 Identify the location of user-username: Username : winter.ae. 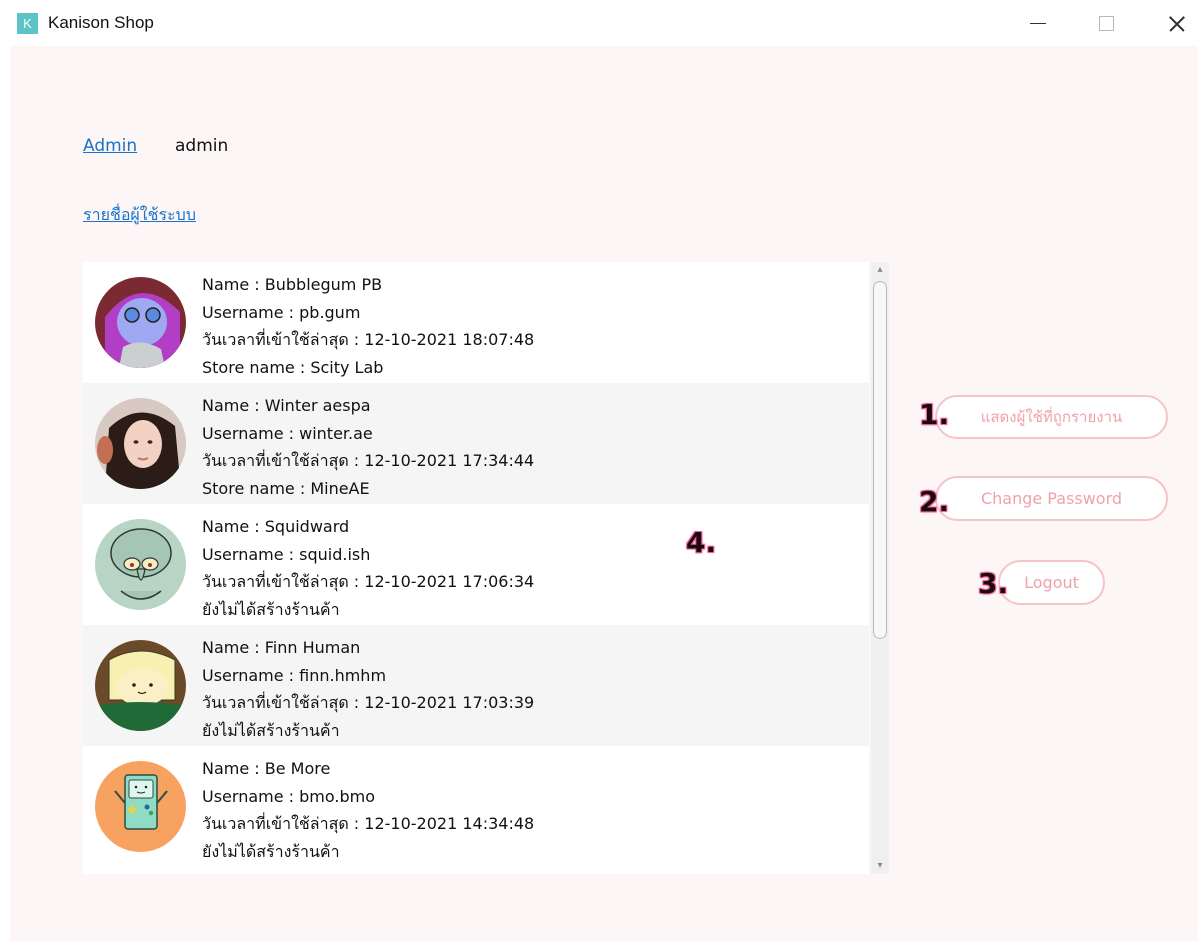
(287, 433).